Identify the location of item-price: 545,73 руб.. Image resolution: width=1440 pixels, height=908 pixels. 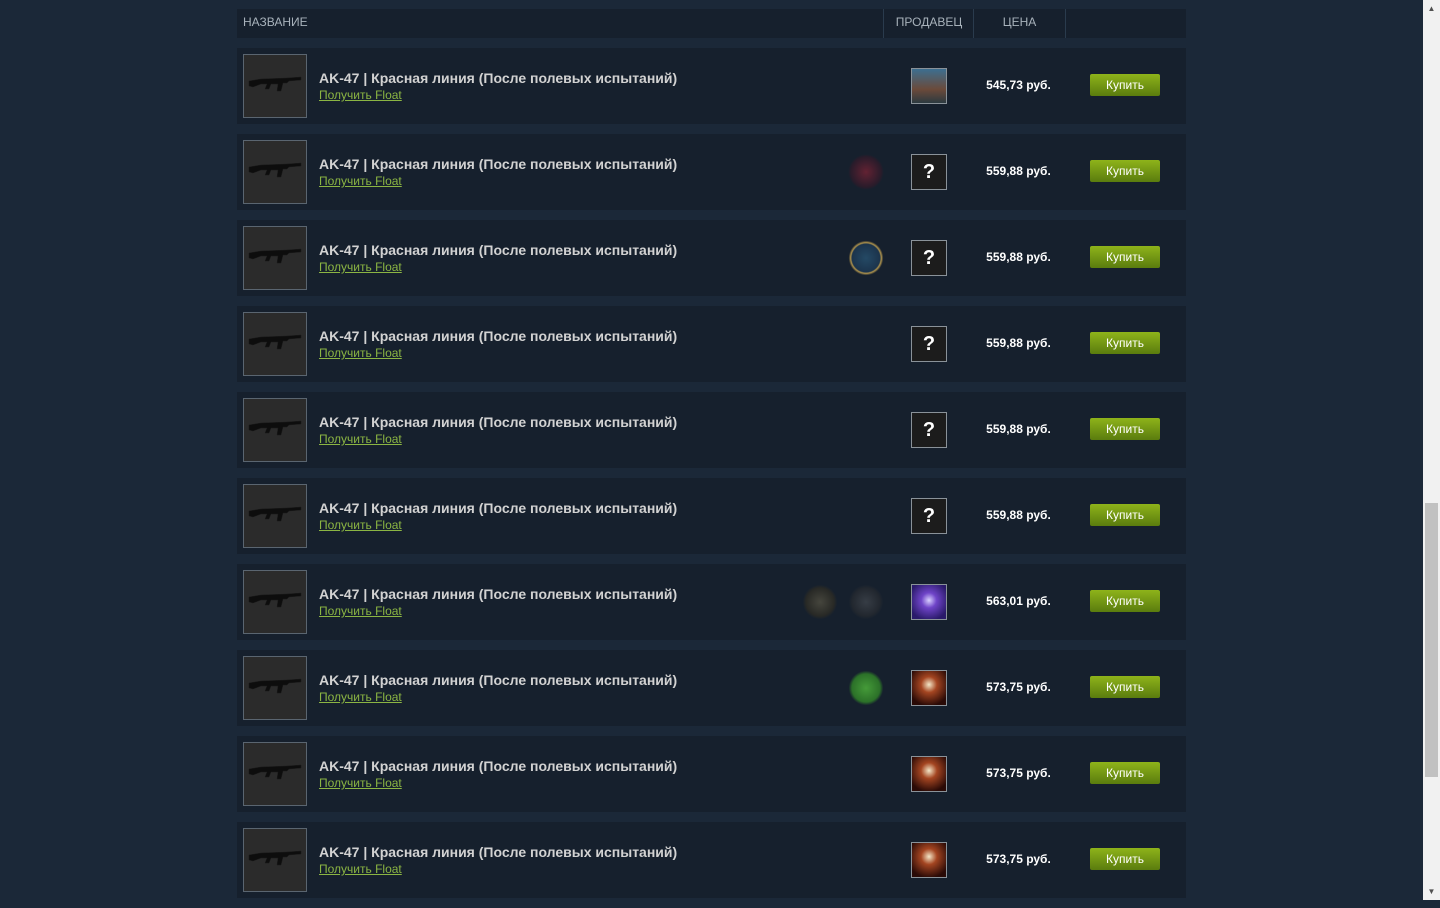
(1018, 85).